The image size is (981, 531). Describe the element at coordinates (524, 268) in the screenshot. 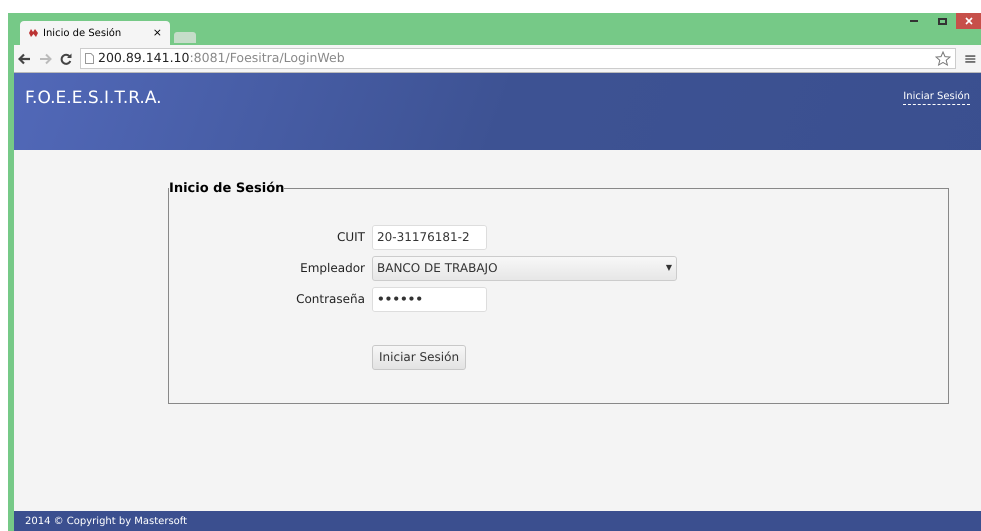

I see `employer-dropdown: BANCO DE TRABAJO ▼` at that location.